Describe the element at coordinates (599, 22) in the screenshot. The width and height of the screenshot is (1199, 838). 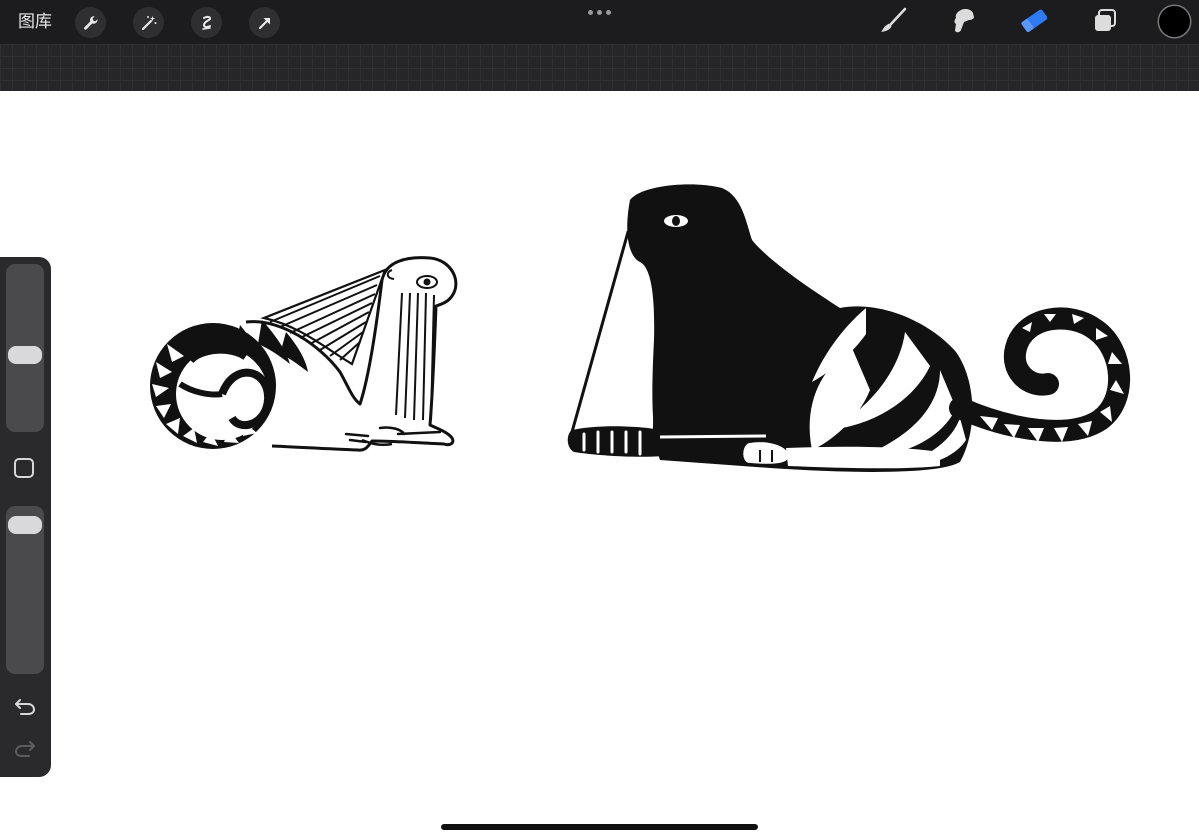
I see `top-toolbar: 图库` at that location.